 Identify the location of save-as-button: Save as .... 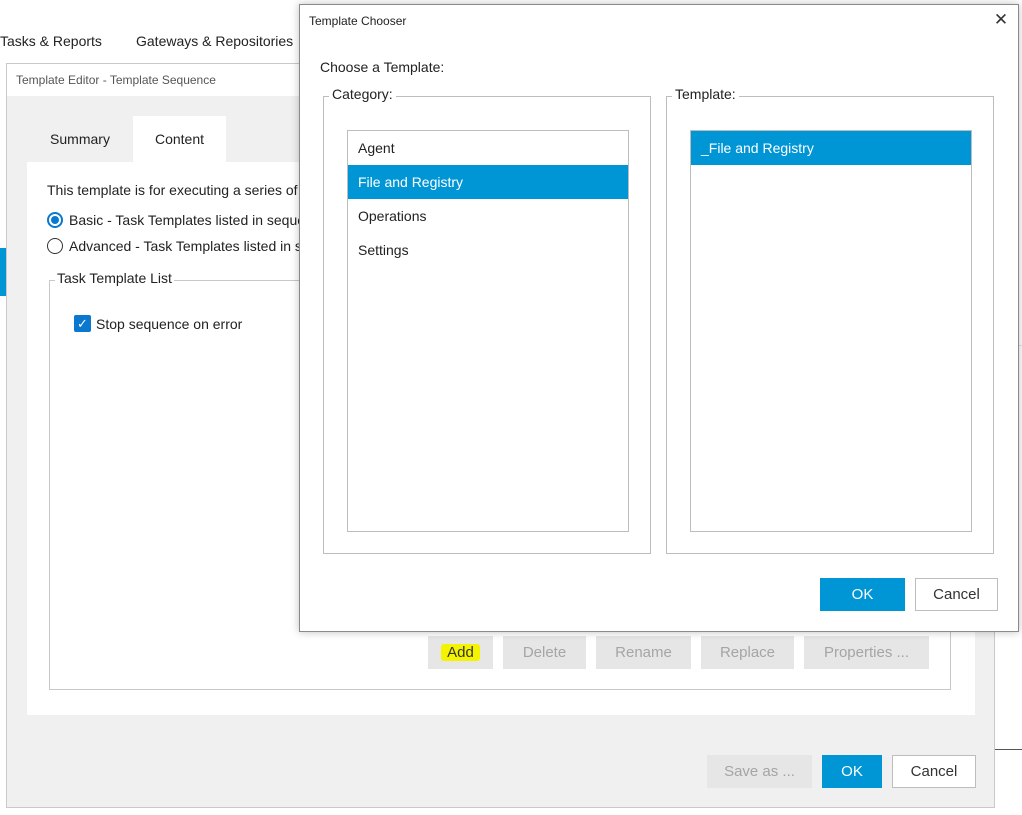
(759, 771).